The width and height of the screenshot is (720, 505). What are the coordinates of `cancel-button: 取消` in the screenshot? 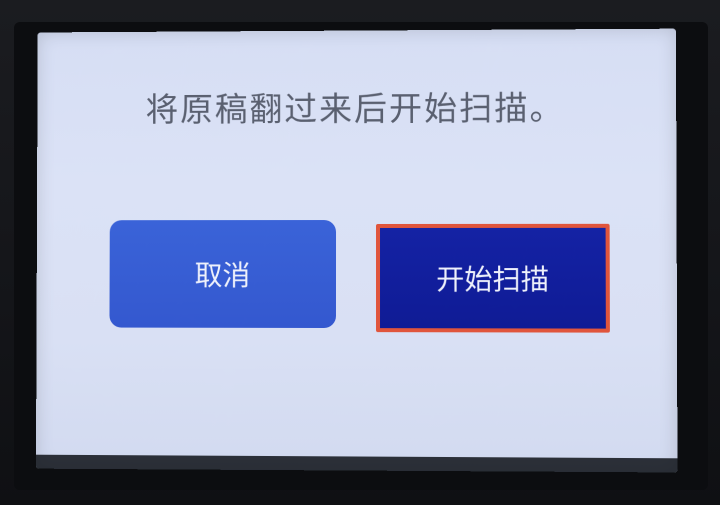 It's located at (223, 274).